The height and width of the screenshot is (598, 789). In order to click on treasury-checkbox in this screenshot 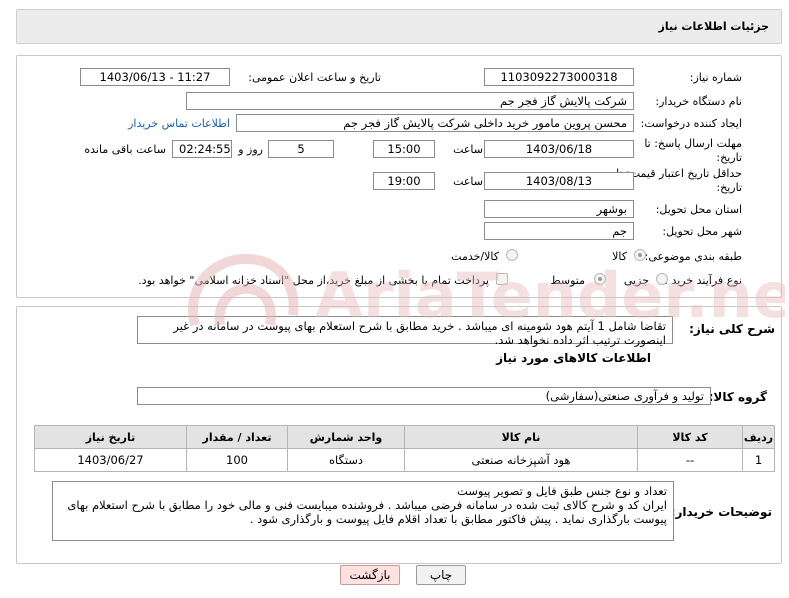, I will do `click(502, 279)`.